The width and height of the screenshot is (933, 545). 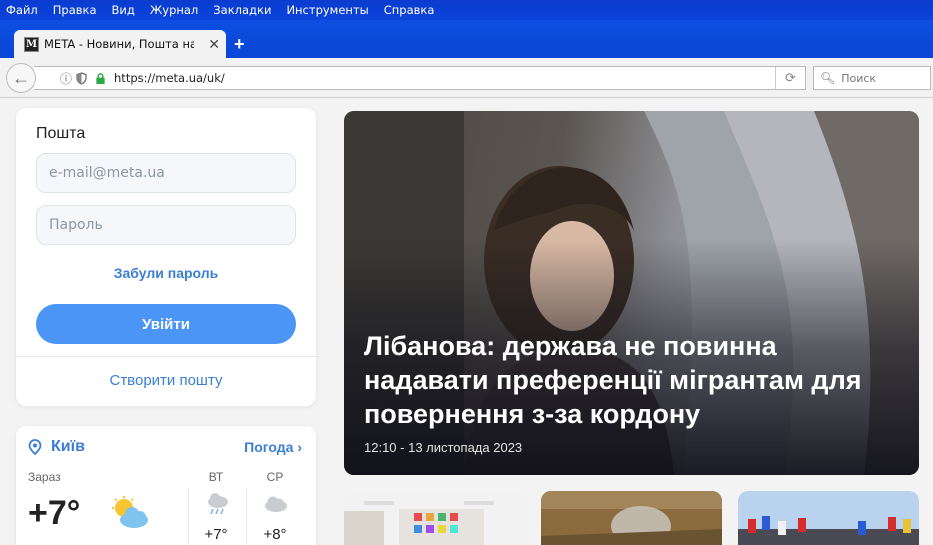 What do you see at coordinates (790, 78) in the screenshot?
I see `reload-icon: ⟳` at bounding box center [790, 78].